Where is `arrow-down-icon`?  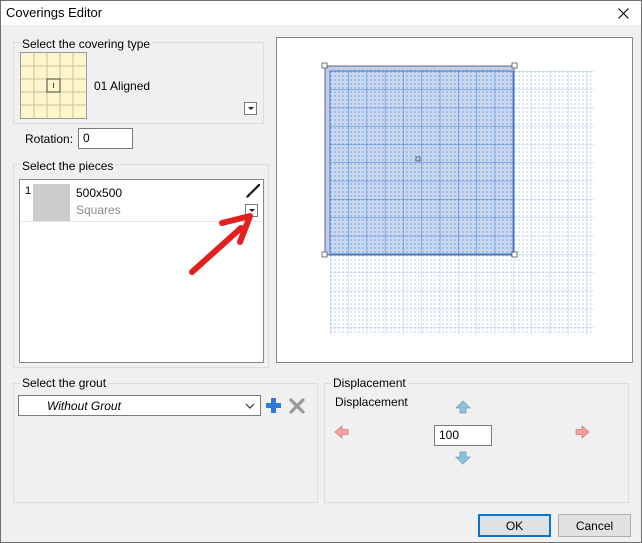
arrow-down-icon is located at coordinates (463, 458).